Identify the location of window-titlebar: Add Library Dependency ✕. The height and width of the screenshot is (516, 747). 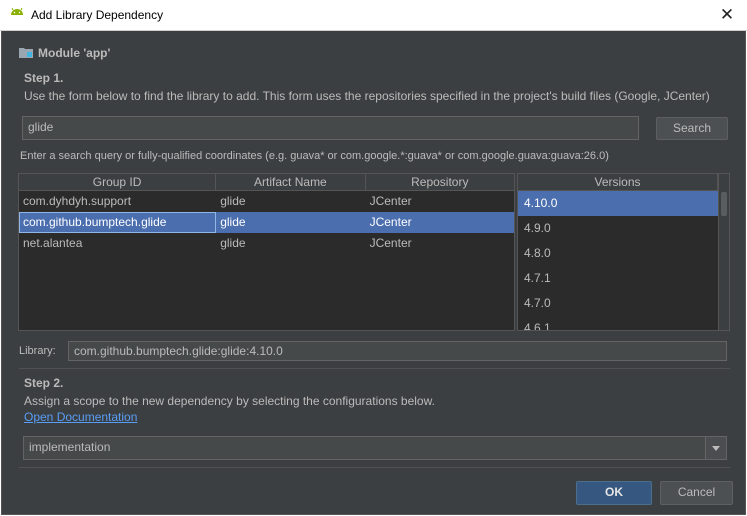
(373, 15).